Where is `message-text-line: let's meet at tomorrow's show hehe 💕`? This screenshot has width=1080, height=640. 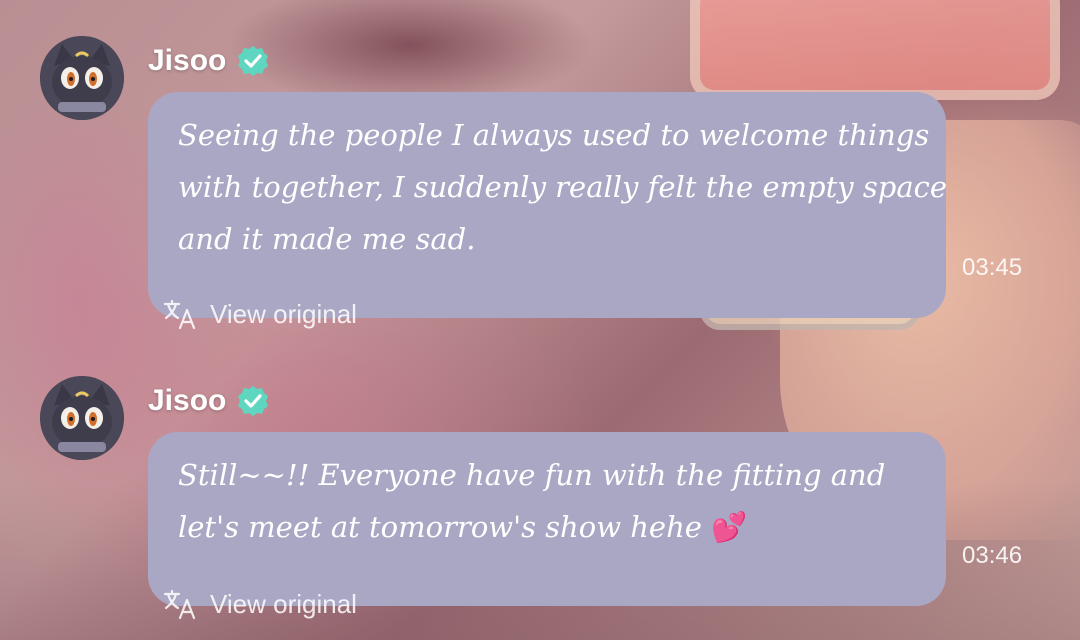
message-text-line: let's meet at tomorrow's show hehe 💕 is located at coordinates (547, 527).